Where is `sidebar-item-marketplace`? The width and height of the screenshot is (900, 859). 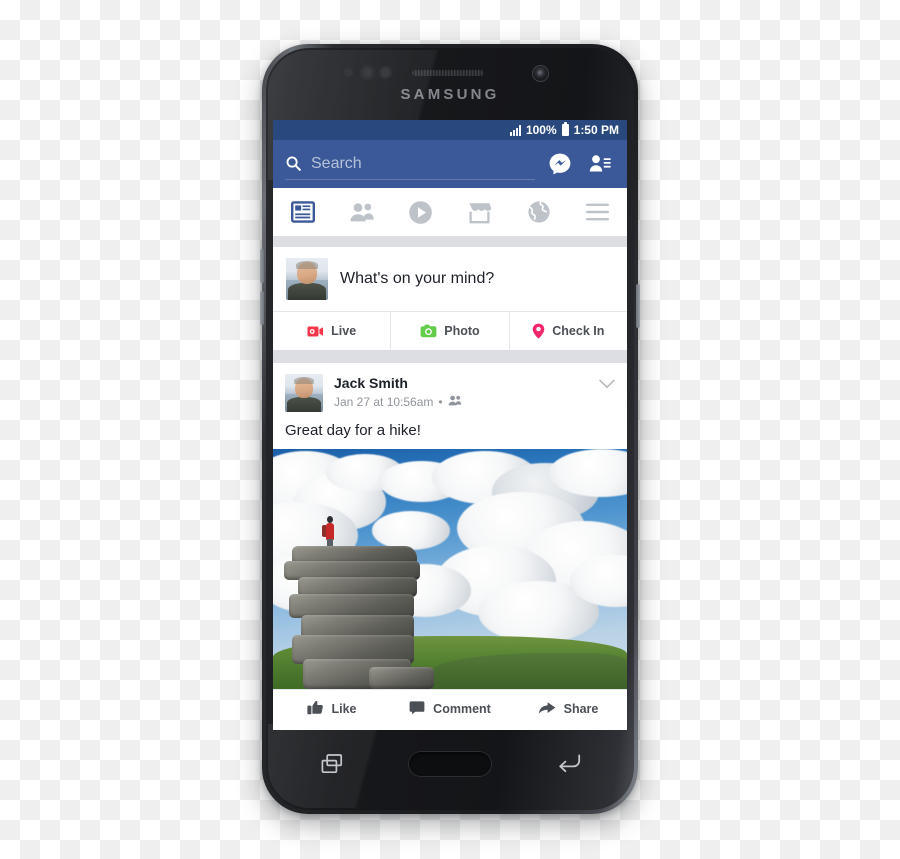 sidebar-item-marketplace is located at coordinates (479, 212).